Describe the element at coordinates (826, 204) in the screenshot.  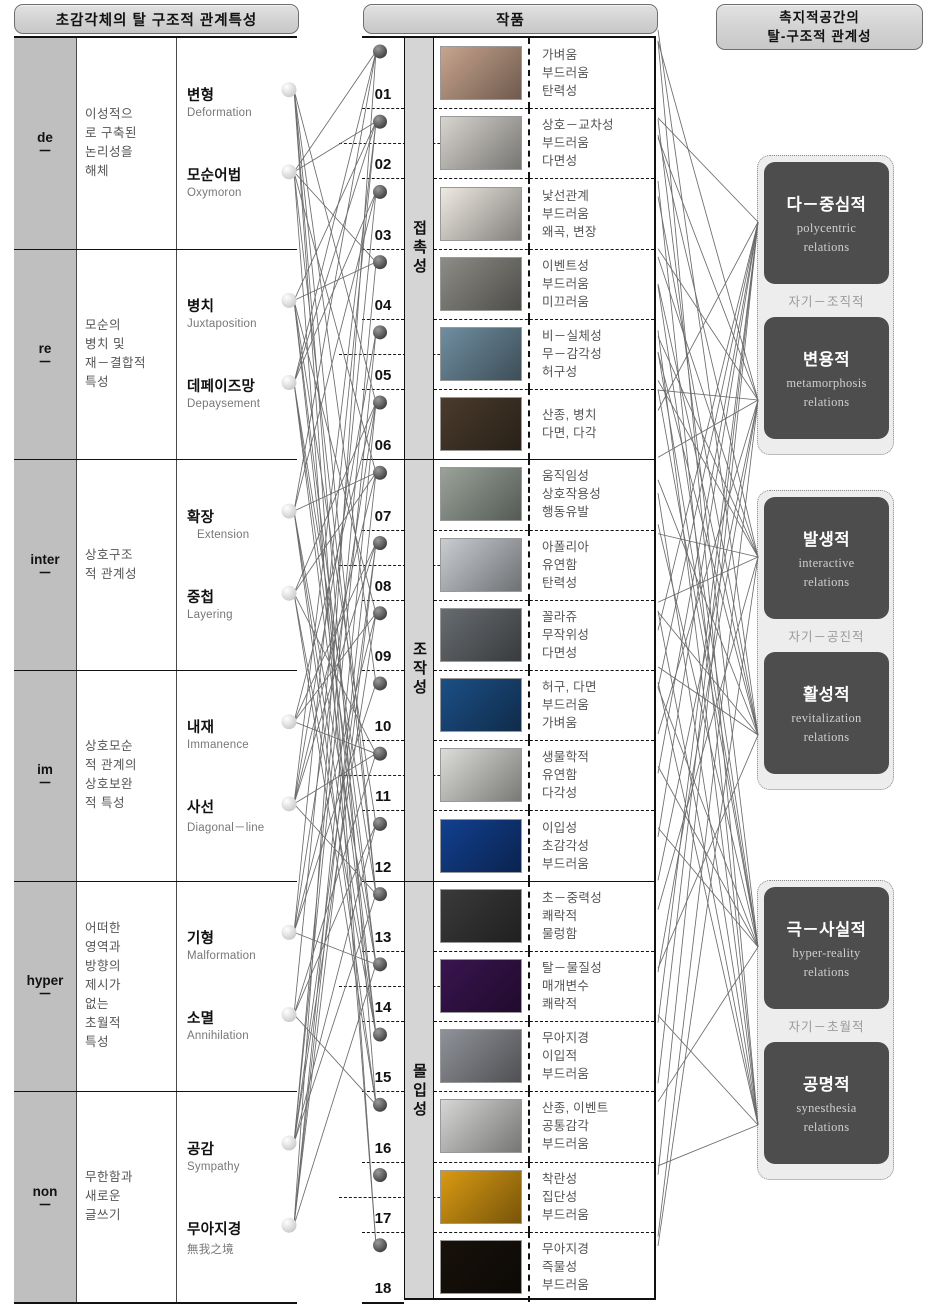
I see `relation-ko: 다－중심적` at that location.